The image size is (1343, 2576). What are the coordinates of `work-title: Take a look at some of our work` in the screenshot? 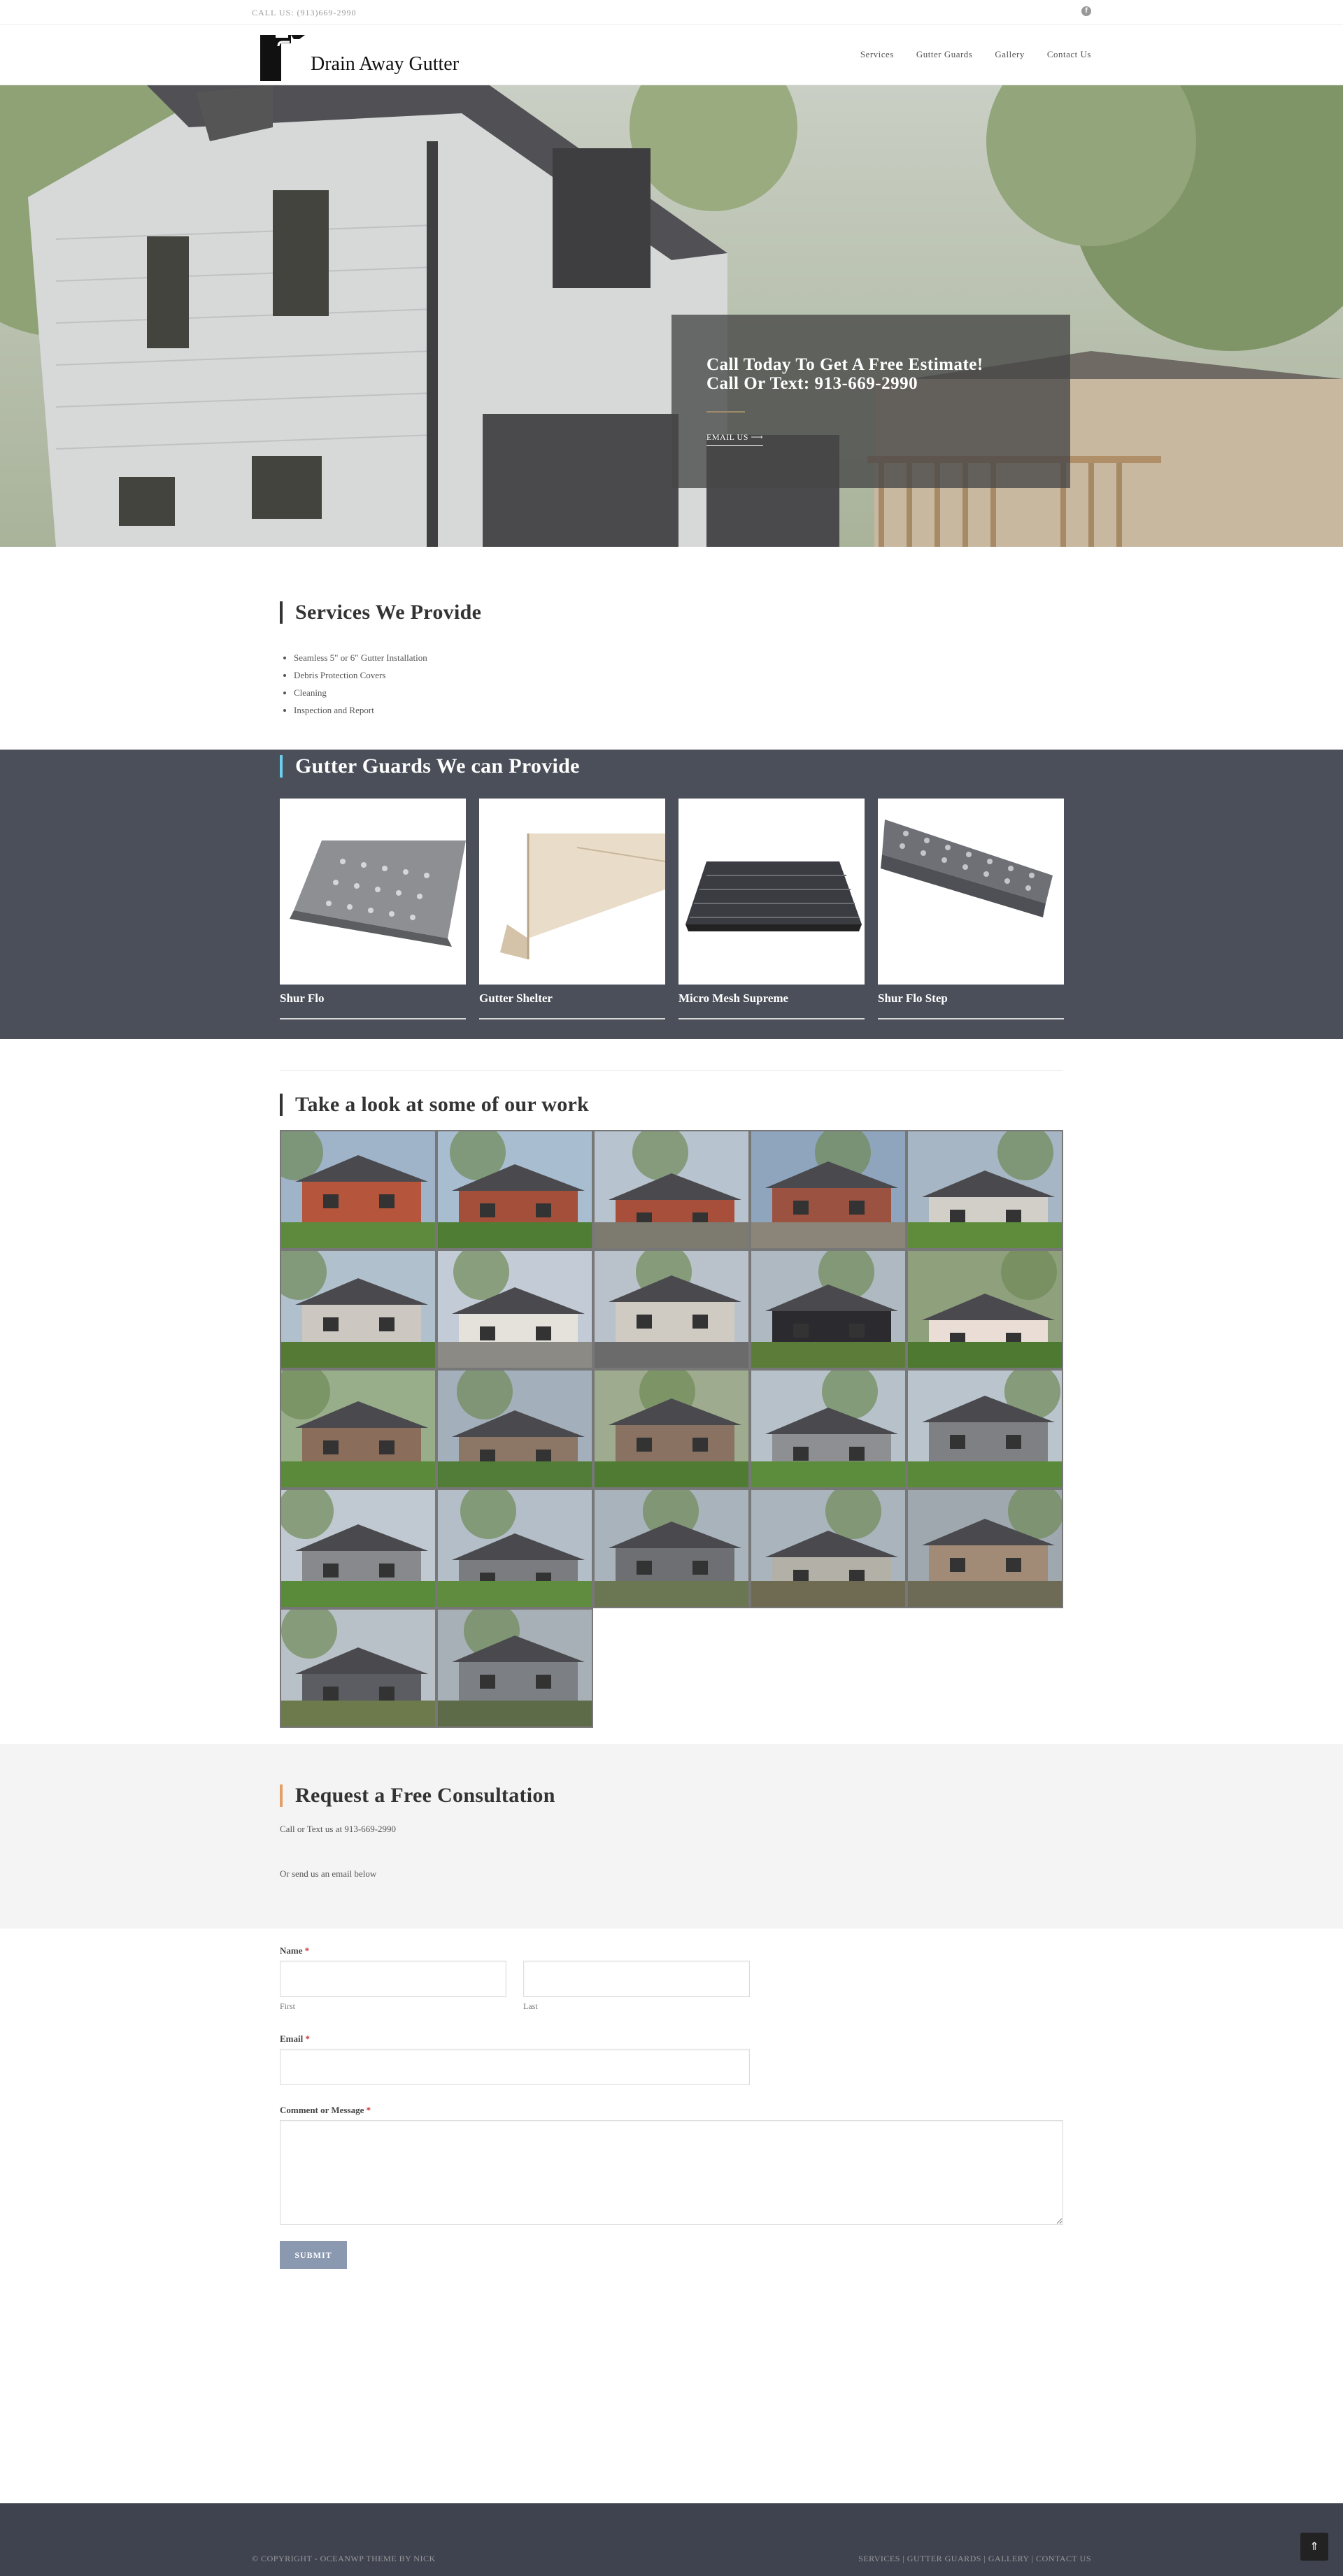 It's located at (435, 1105).